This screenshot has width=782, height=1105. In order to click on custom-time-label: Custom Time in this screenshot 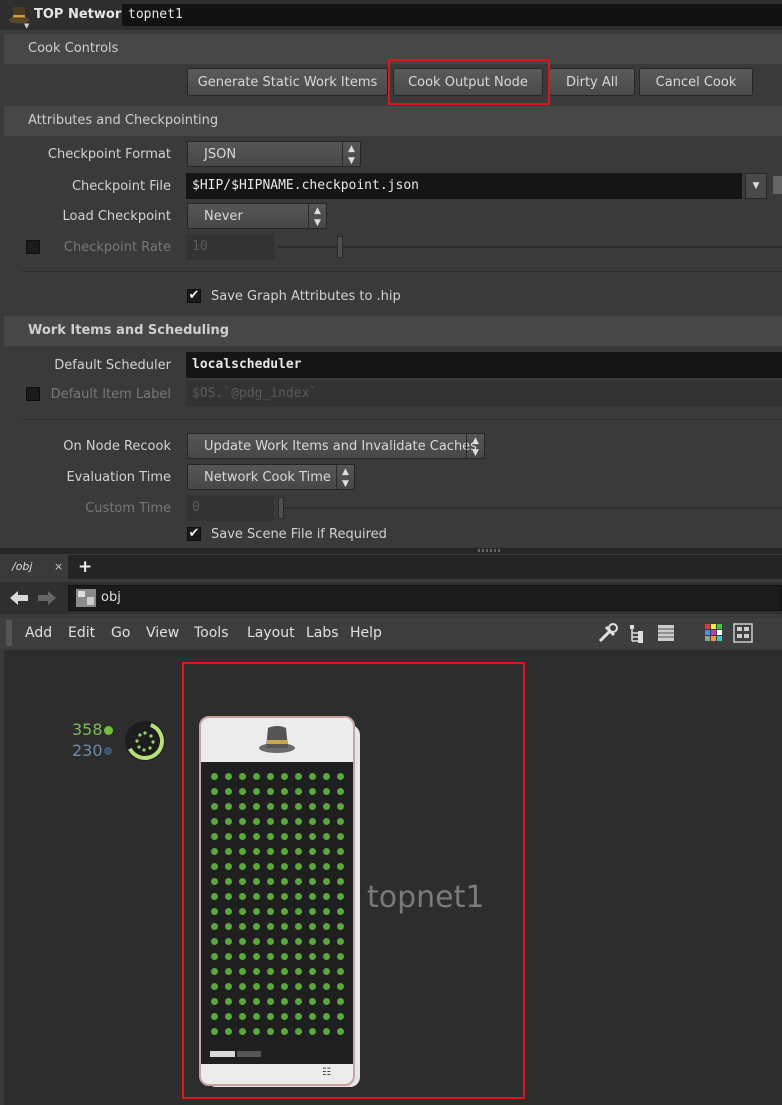, I will do `click(128, 508)`.